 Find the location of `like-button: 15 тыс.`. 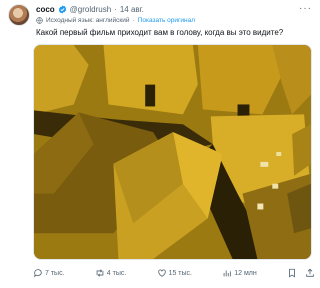

like-button: 15 тыс. is located at coordinates (174, 273).